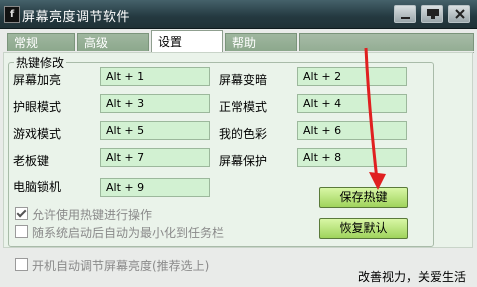  Describe the element at coordinates (187, 41) in the screenshot. I see `tab-settings: 设置` at that location.